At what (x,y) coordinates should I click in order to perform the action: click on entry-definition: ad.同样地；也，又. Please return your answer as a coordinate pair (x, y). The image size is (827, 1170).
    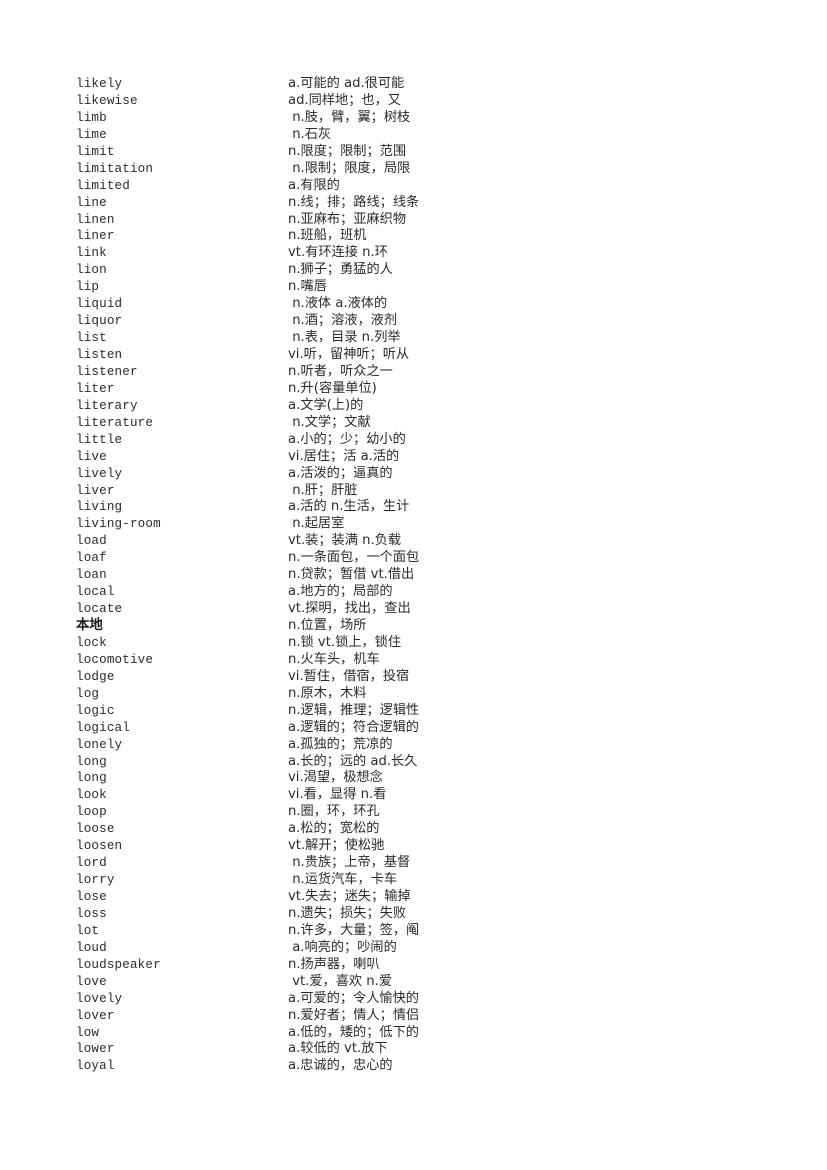
    Looking at the image, I should click on (344, 100).